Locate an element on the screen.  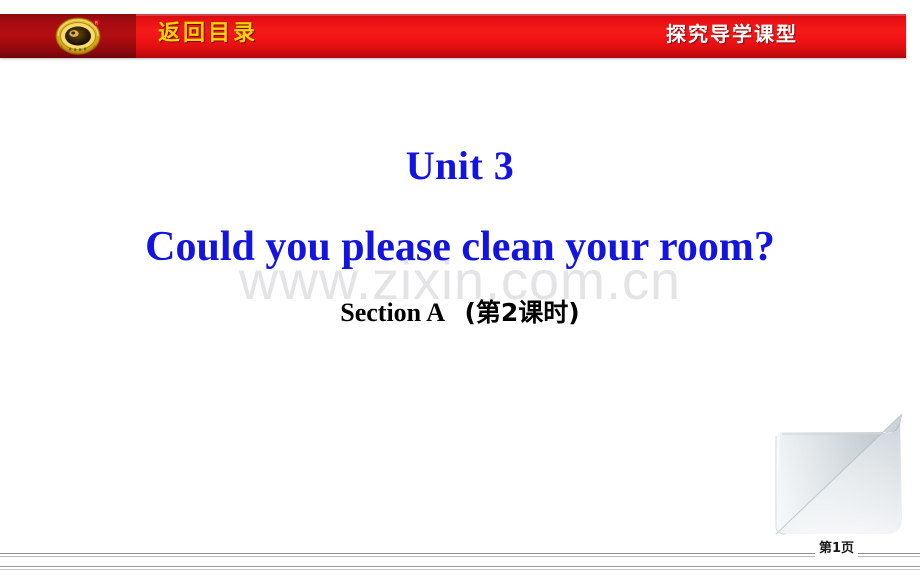
section-subtitle: Section A (第2课时) is located at coordinates (460, 313).